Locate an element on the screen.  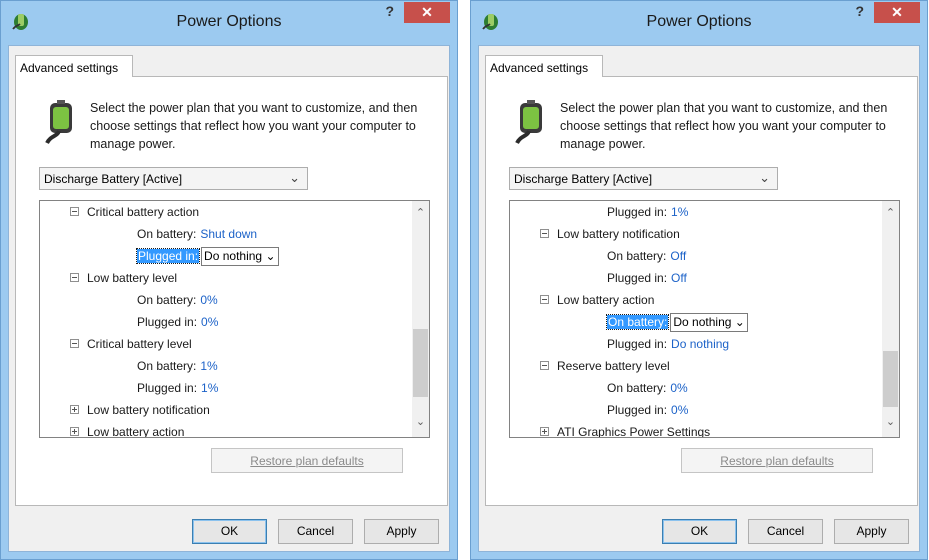
setting-critical-action-on-battery: On battery: Shut down is located at coordinates (197, 234).